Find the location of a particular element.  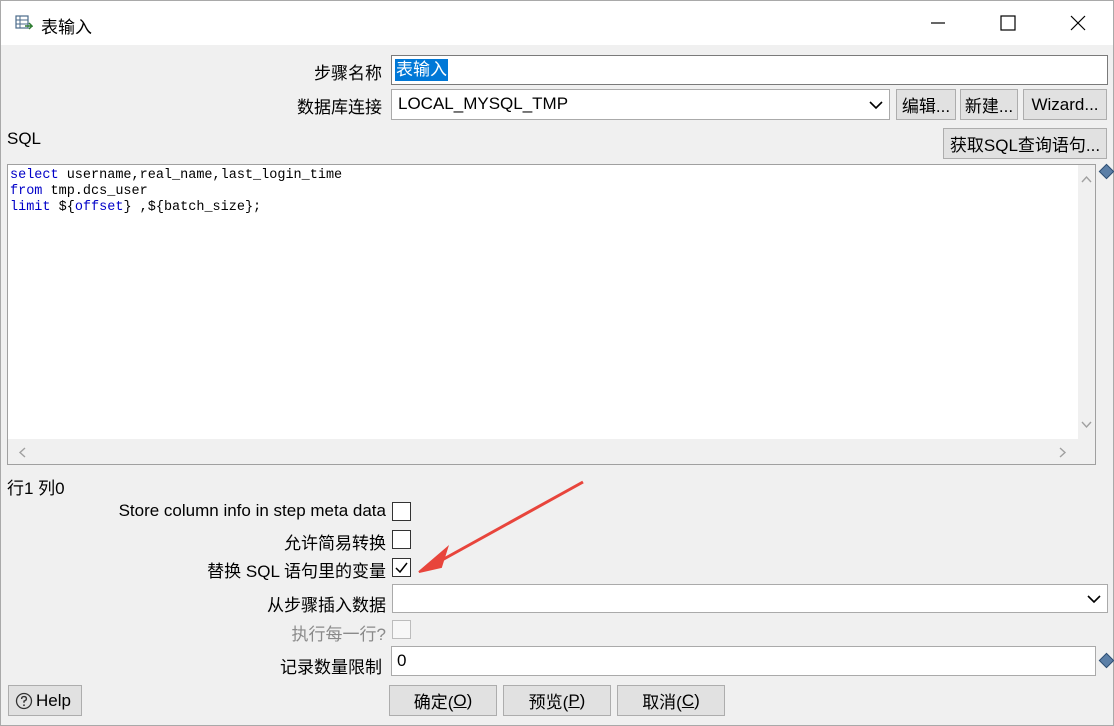

sql-text: tmp.dcs_user is located at coordinates (95, 191).